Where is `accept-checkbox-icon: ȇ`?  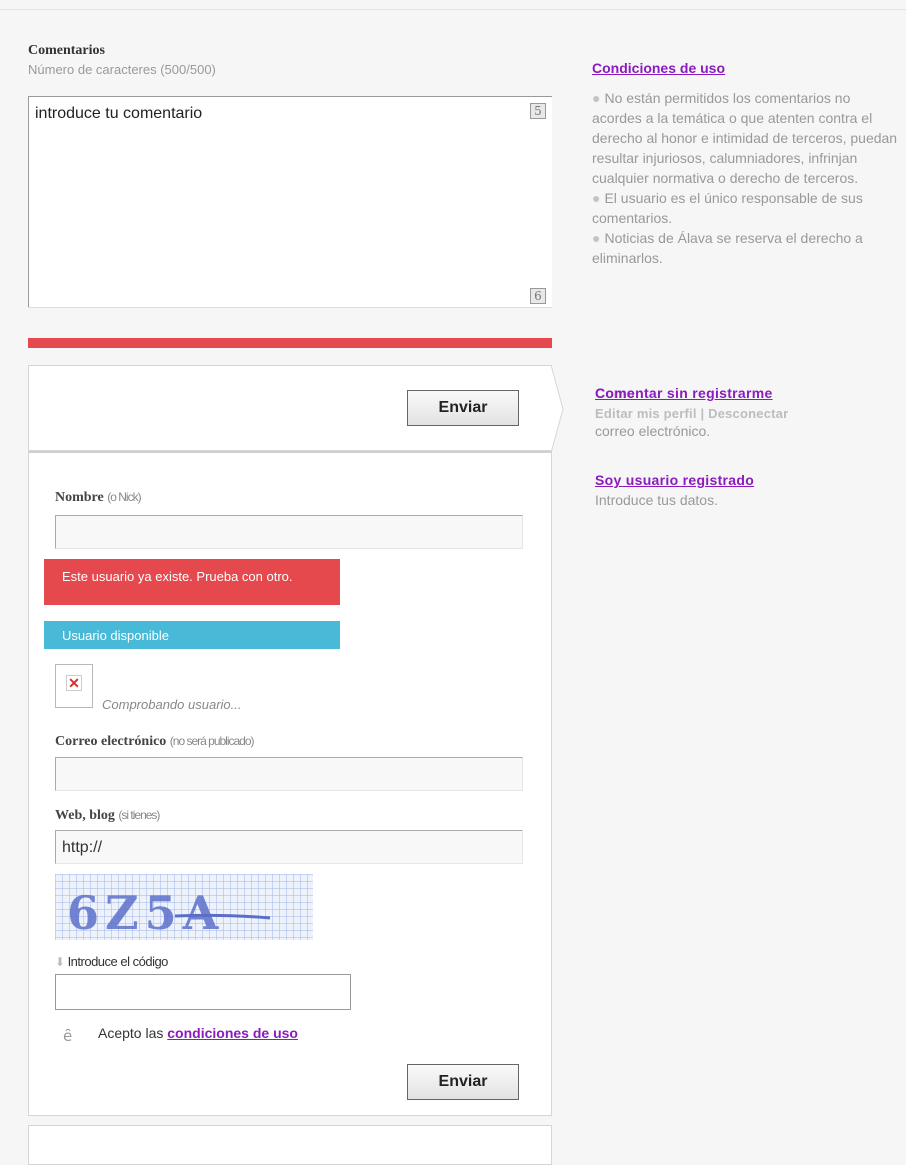
accept-checkbox-icon: ȇ is located at coordinates (67, 1036).